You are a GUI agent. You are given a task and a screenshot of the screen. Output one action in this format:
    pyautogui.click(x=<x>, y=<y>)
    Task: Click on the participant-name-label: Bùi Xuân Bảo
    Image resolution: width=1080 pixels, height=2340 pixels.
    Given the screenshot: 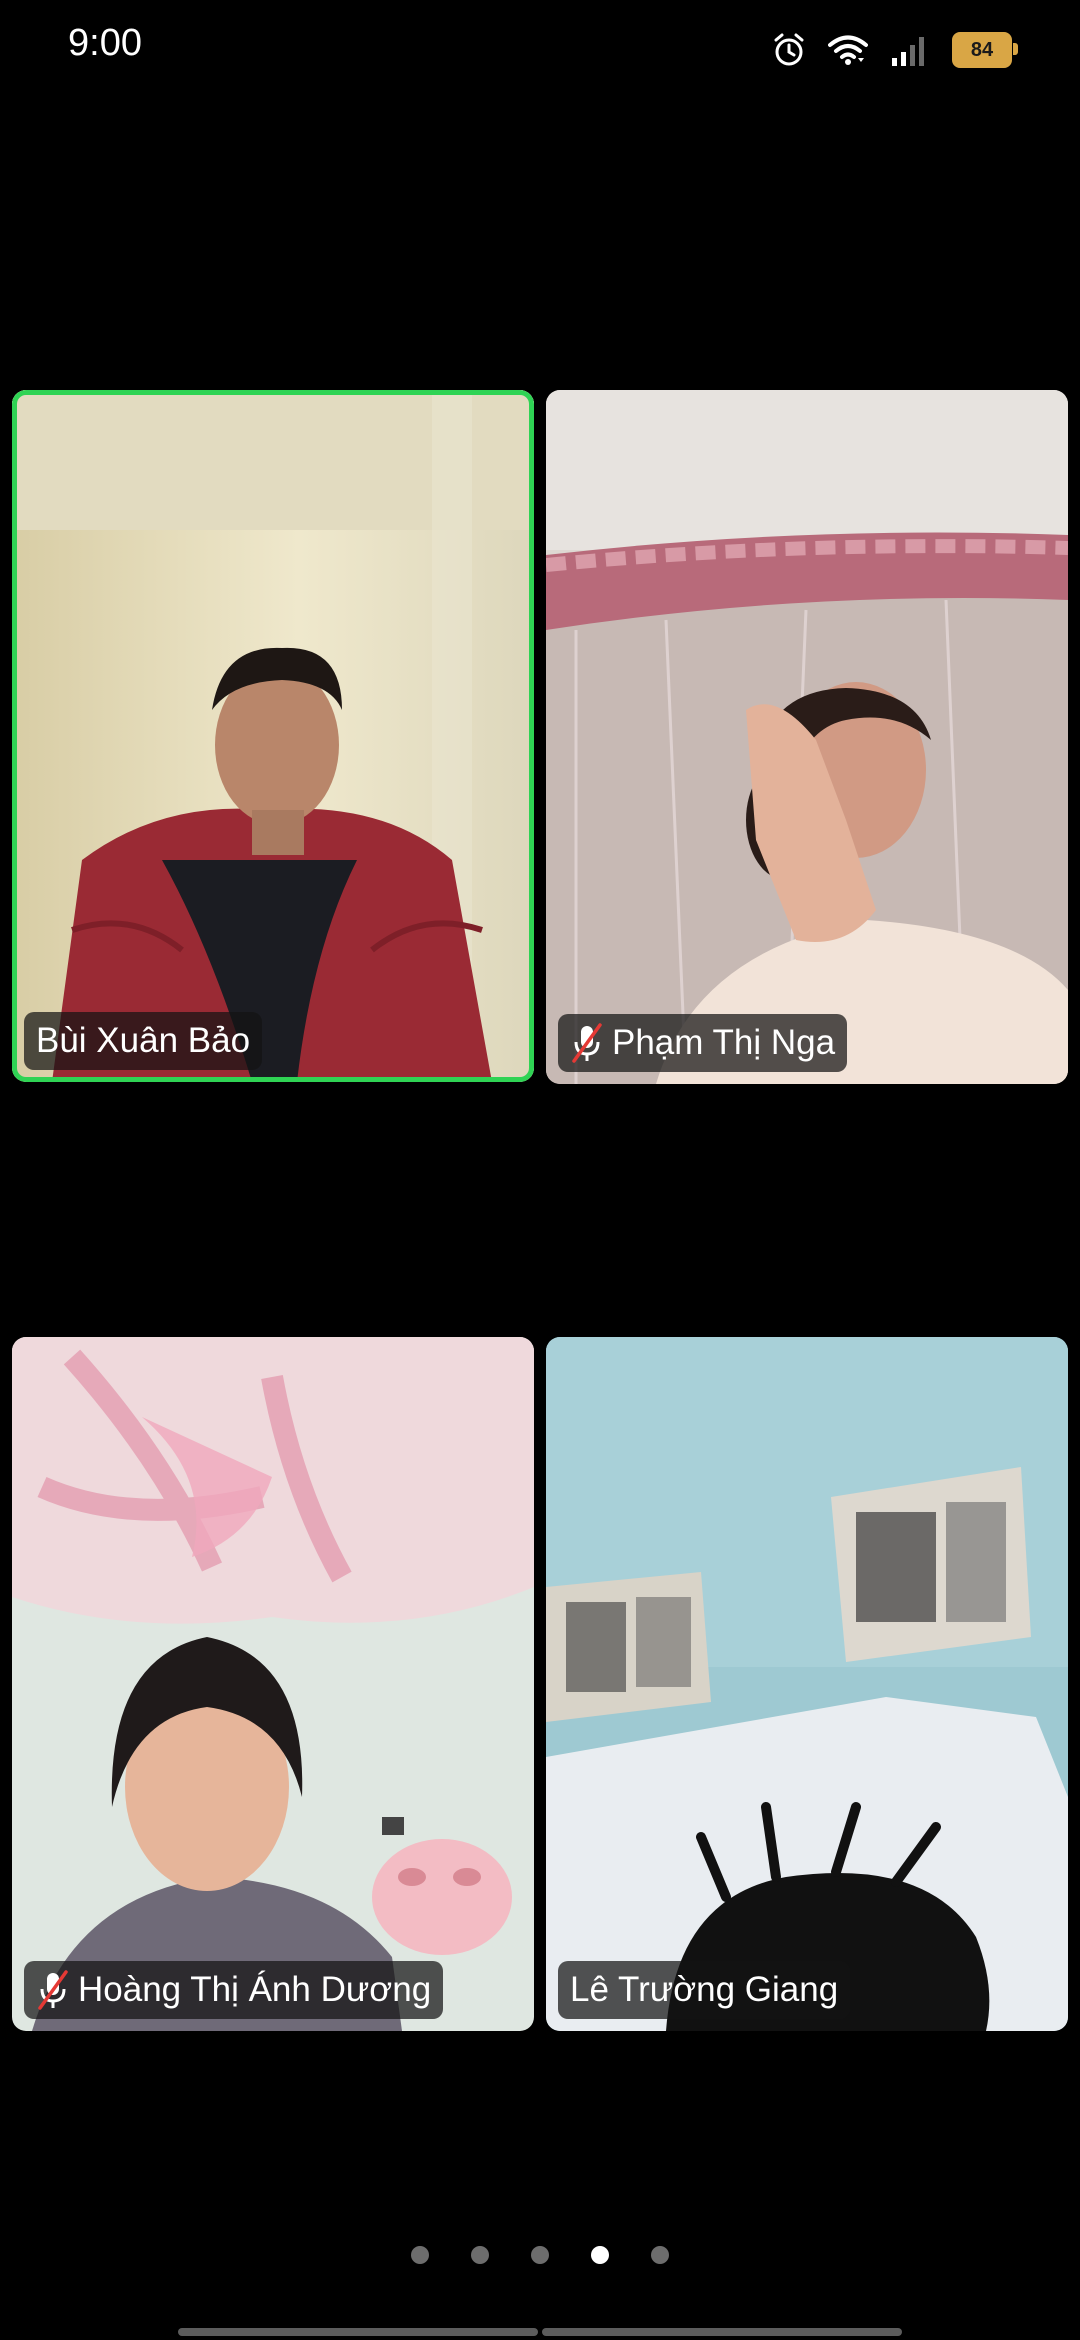 What is the action you would take?
    pyautogui.click(x=143, y=1041)
    